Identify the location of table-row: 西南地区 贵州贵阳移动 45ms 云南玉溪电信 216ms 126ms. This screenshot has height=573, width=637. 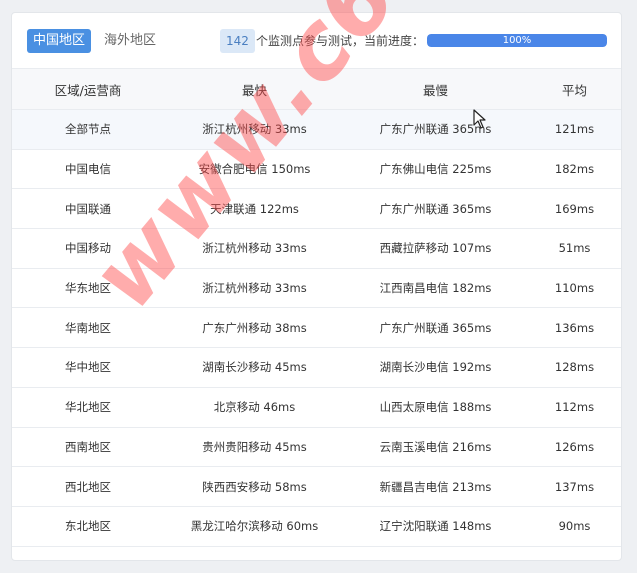
(316, 446).